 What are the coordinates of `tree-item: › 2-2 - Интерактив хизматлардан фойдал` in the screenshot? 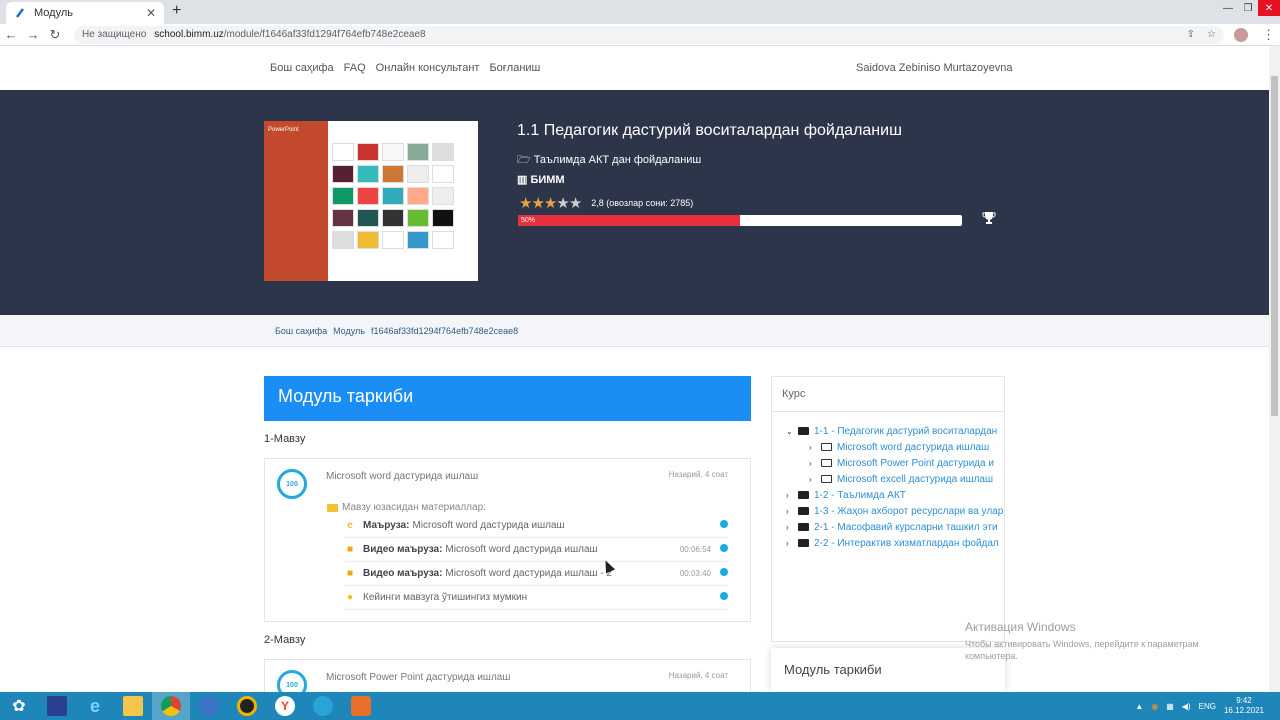 It's located at (895, 543).